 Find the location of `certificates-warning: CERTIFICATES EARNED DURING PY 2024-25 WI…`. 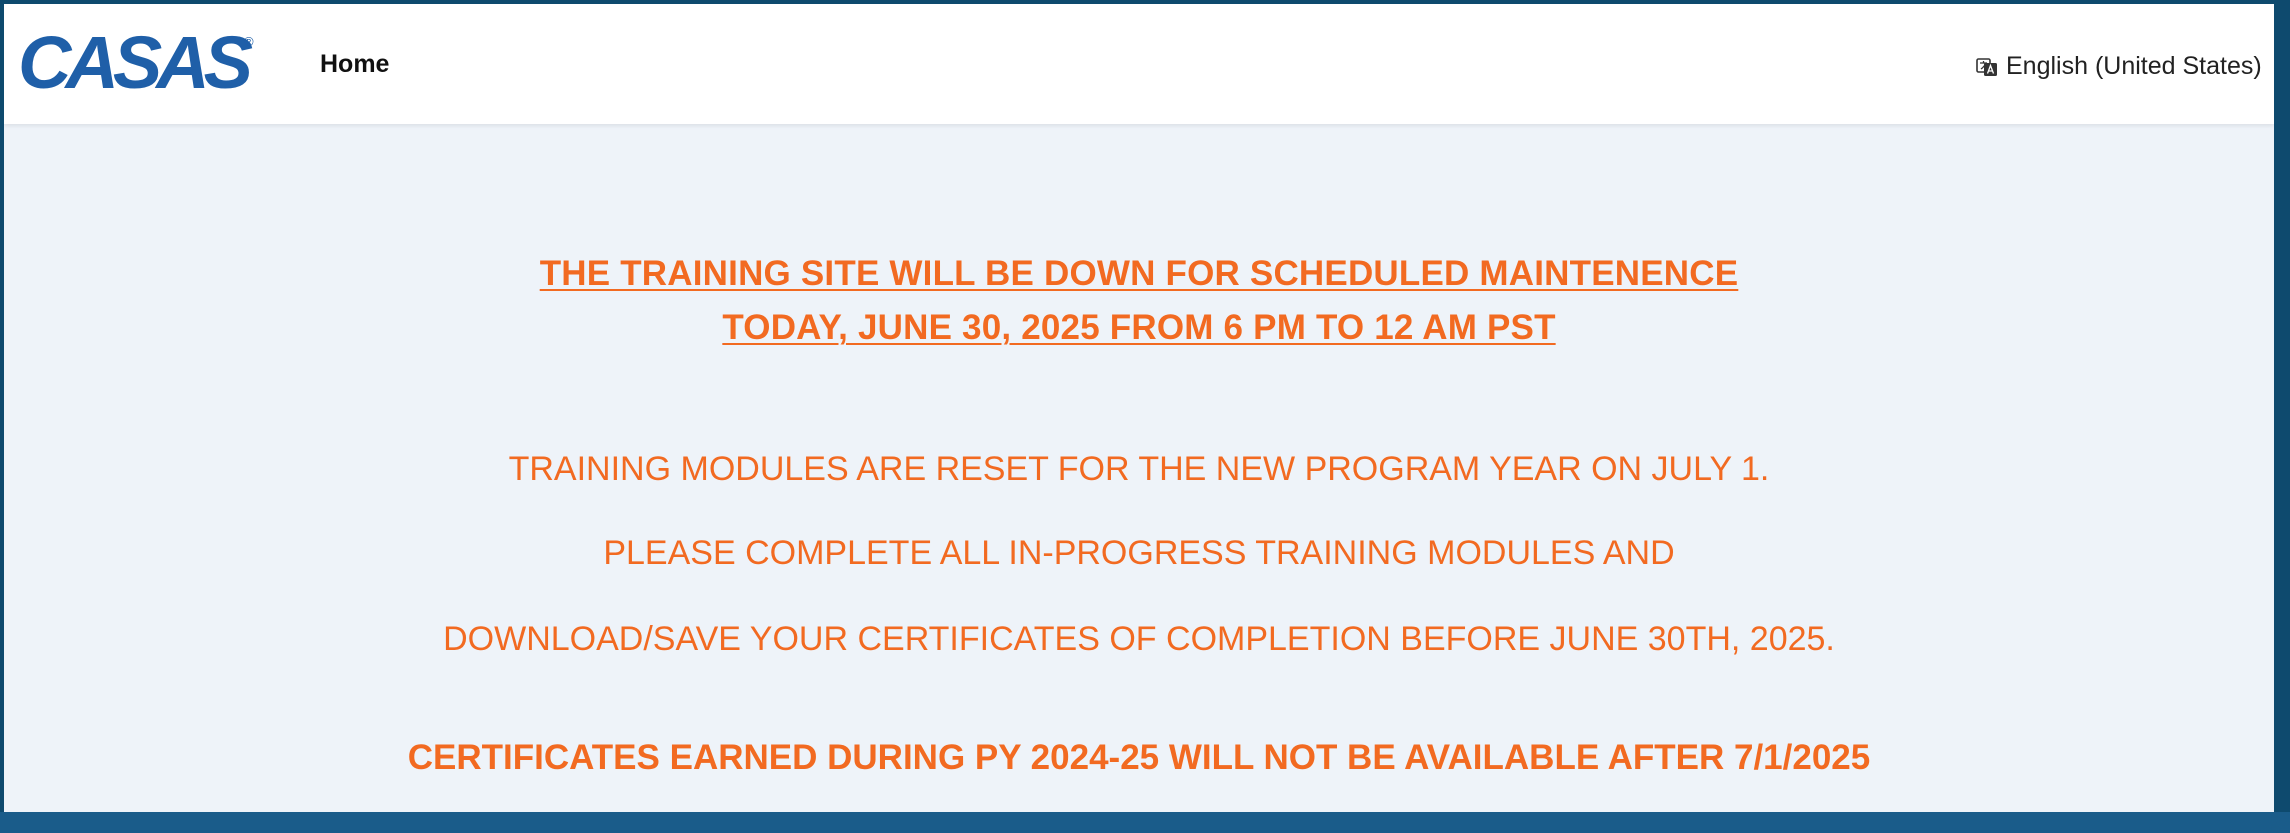

certificates-warning: CERTIFICATES EARNED DURING PY 2024-25 WI… is located at coordinates (1139, 757).